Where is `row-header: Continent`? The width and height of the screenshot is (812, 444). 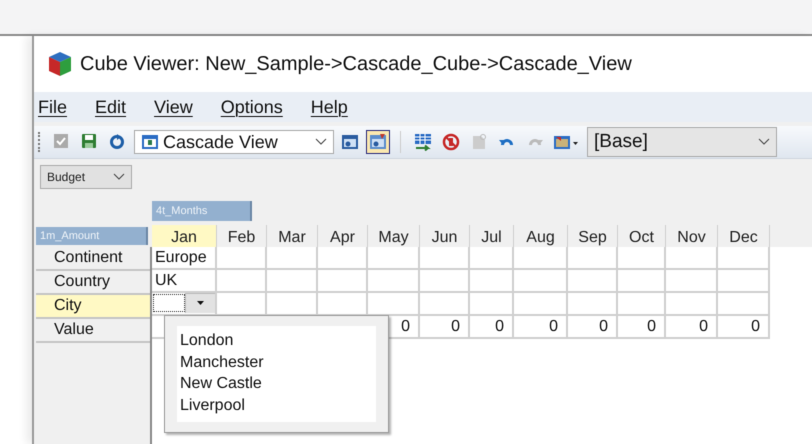
row-header: Continent is located at coordinates (93, 259).